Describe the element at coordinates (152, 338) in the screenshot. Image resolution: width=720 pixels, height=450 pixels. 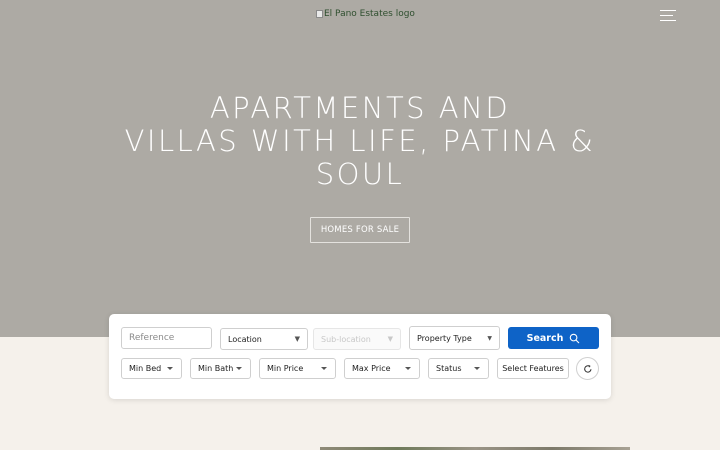
I see `reference-placeholder: Reference` at that location.